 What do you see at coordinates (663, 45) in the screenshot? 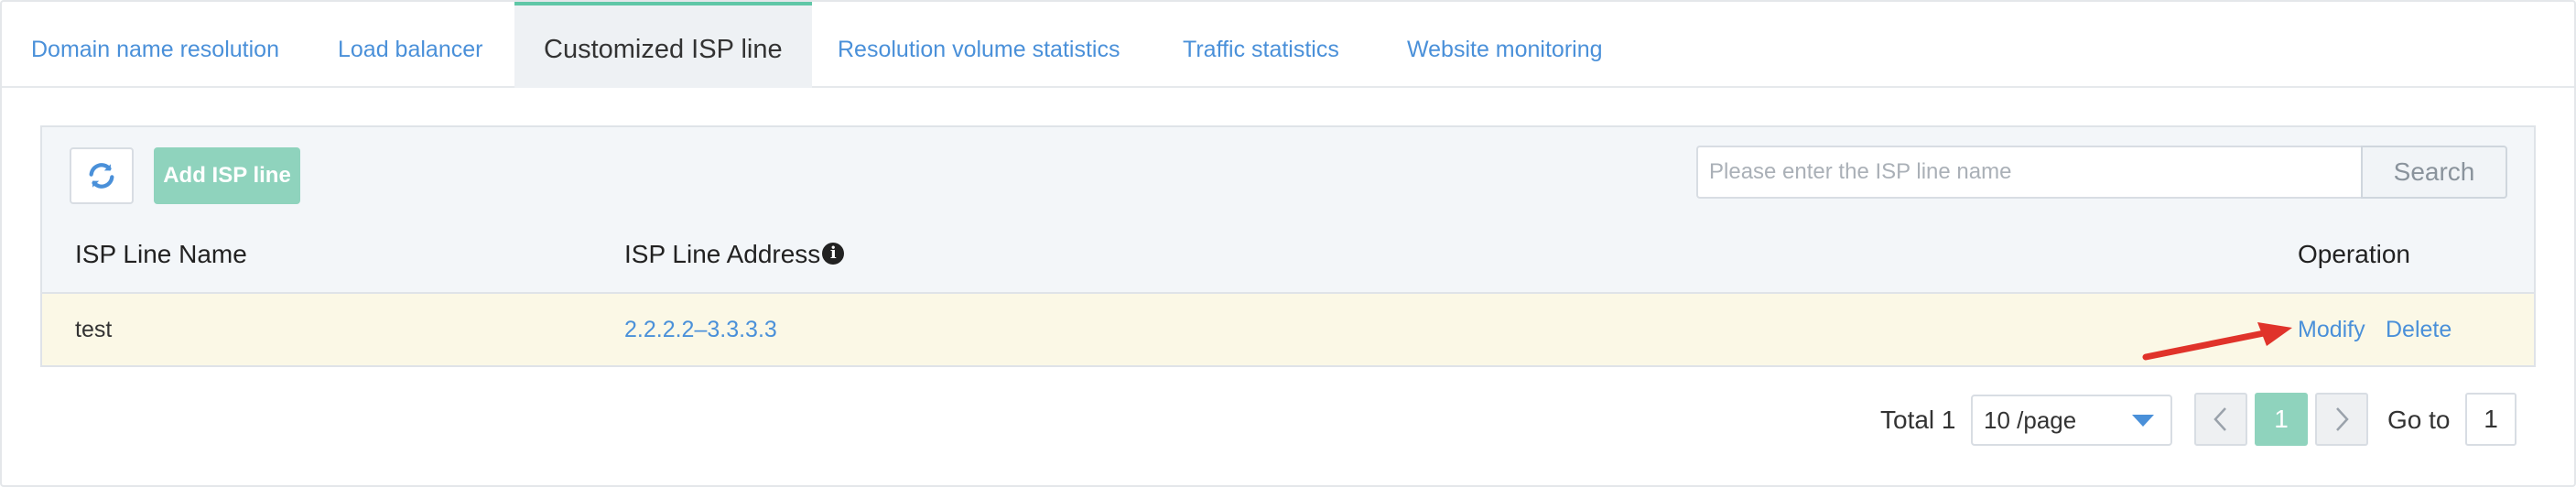
I see `tab-customized-isp-line: Customized ISP line` at bounding box center [663, 45].